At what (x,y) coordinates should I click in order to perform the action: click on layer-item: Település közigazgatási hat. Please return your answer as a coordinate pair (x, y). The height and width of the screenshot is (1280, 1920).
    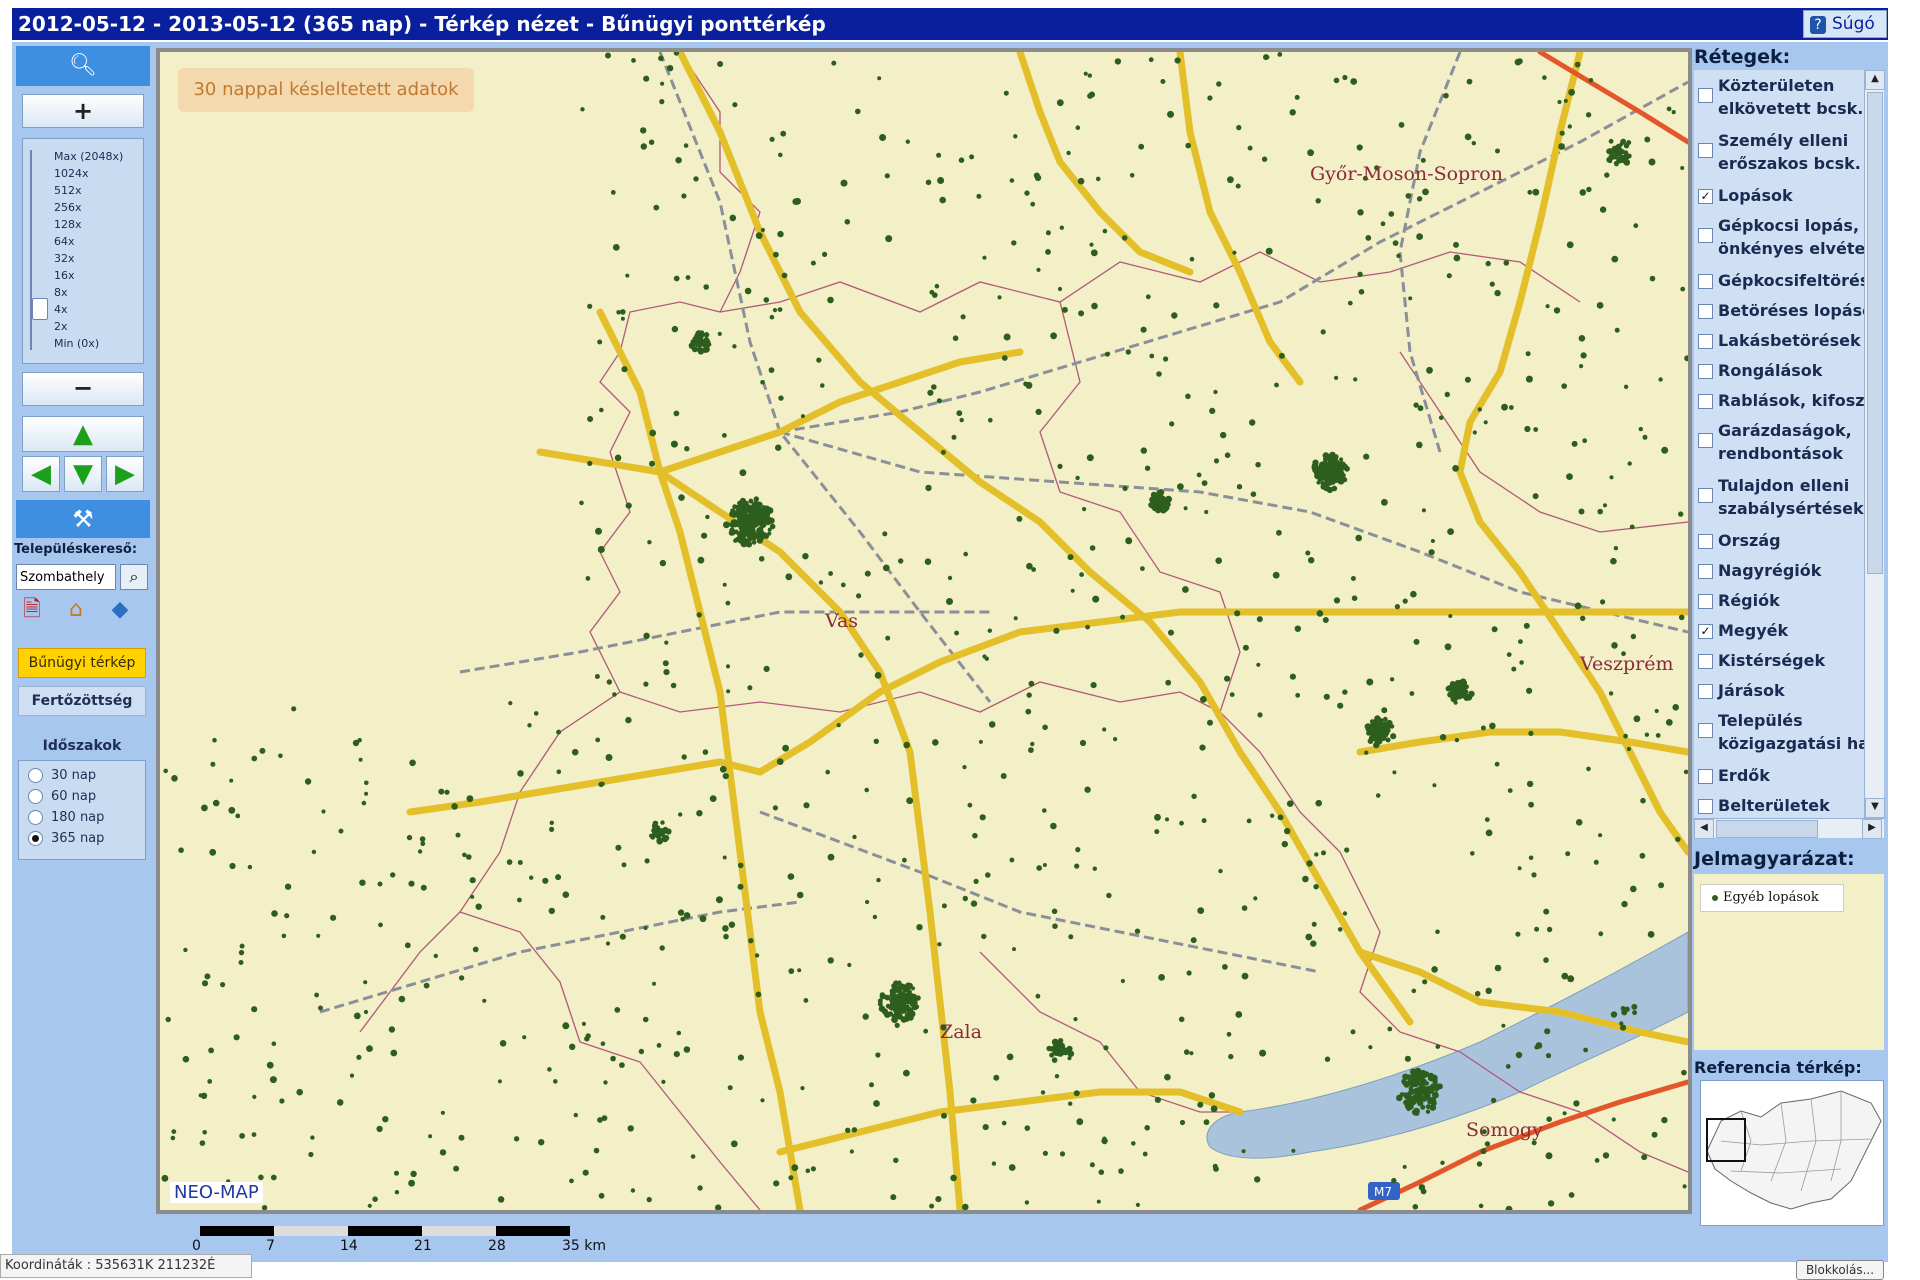
    Looking at the image, I should click on (1781, 732).